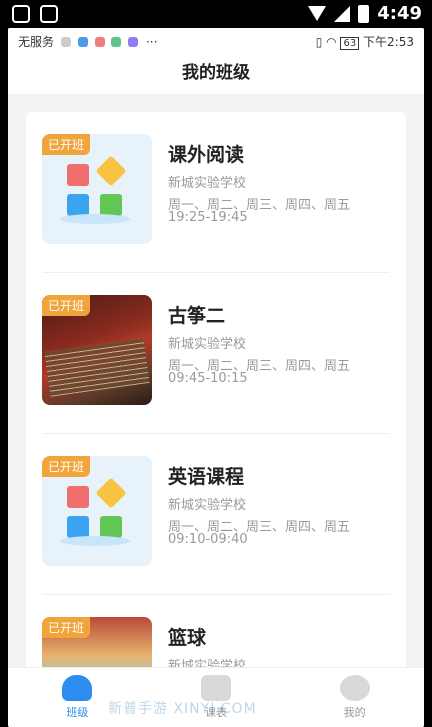 Image resolution: width=432 pixels, height=727 pixels. Describe the element at coordinates (216, 633) in the screenshot. I see `course-card-basketball: 已开班 篮球 新城实验学校` at that location.